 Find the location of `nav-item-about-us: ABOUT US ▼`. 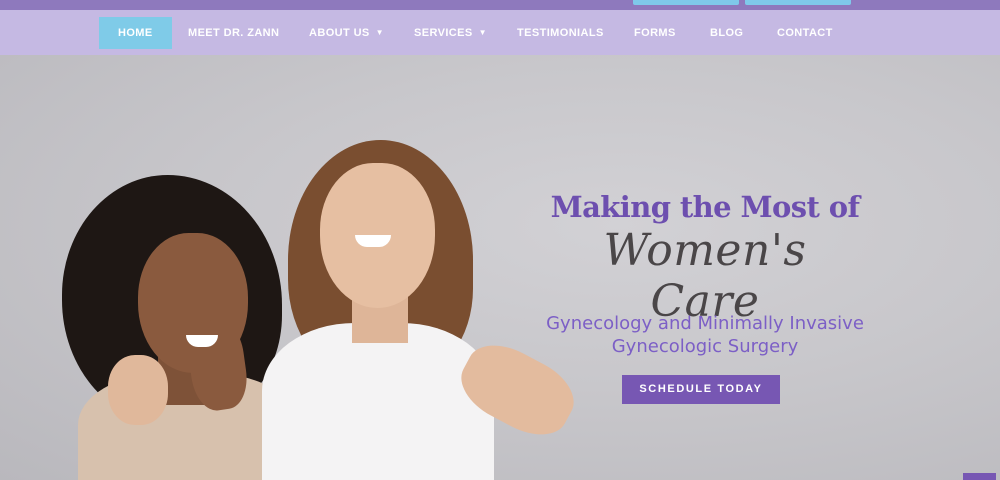

nav-item-about-us: ABOUT US ▼ is located at coordinates (346, 33).